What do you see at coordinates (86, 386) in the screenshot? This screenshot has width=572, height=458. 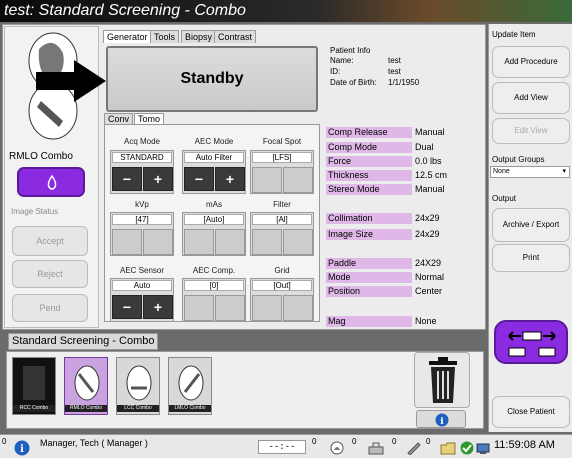 I see `thumbnail-rmlo-combo: RMLO Combo` at bounding box center [86, 386].